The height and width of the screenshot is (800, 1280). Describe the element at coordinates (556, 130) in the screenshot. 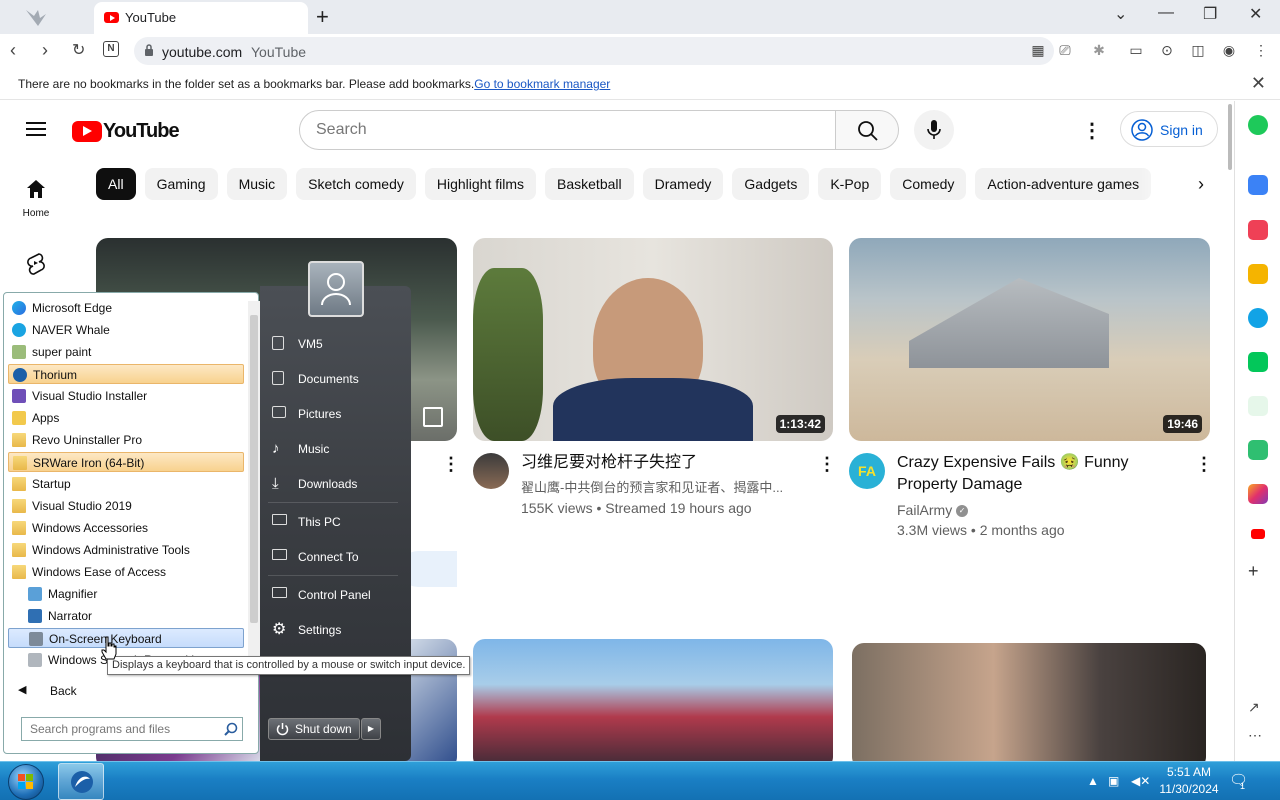

I see `search-input` at that location.